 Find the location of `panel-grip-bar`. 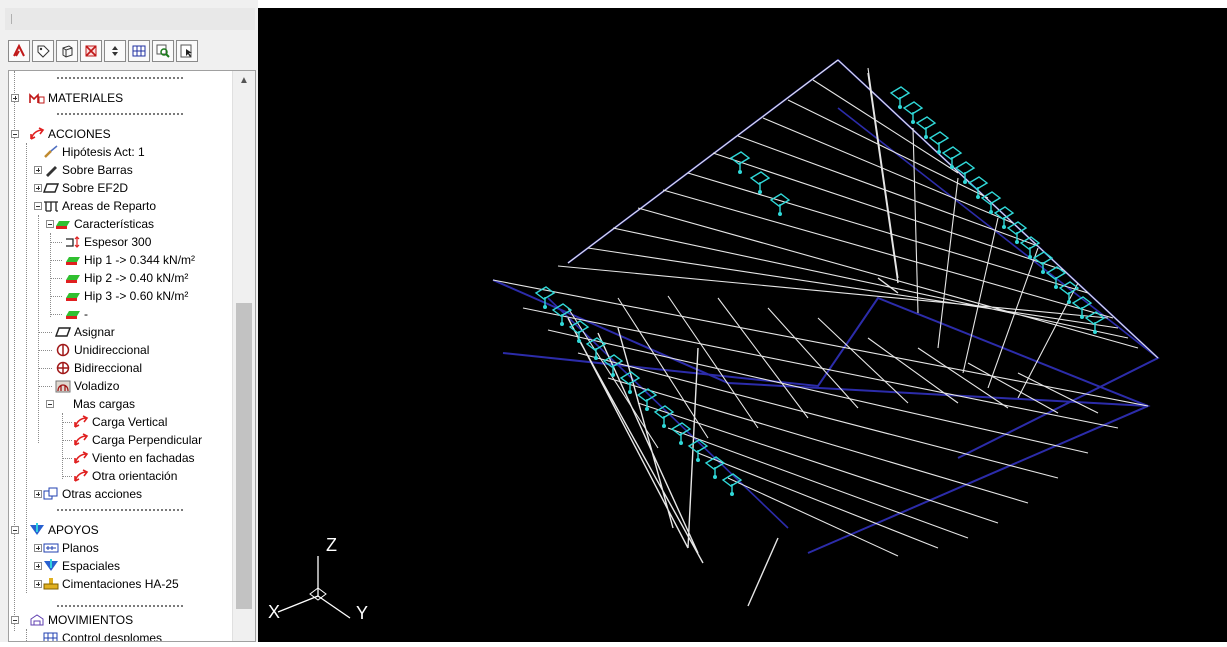

panel-grip-bar is located at coordinates (130, 19).